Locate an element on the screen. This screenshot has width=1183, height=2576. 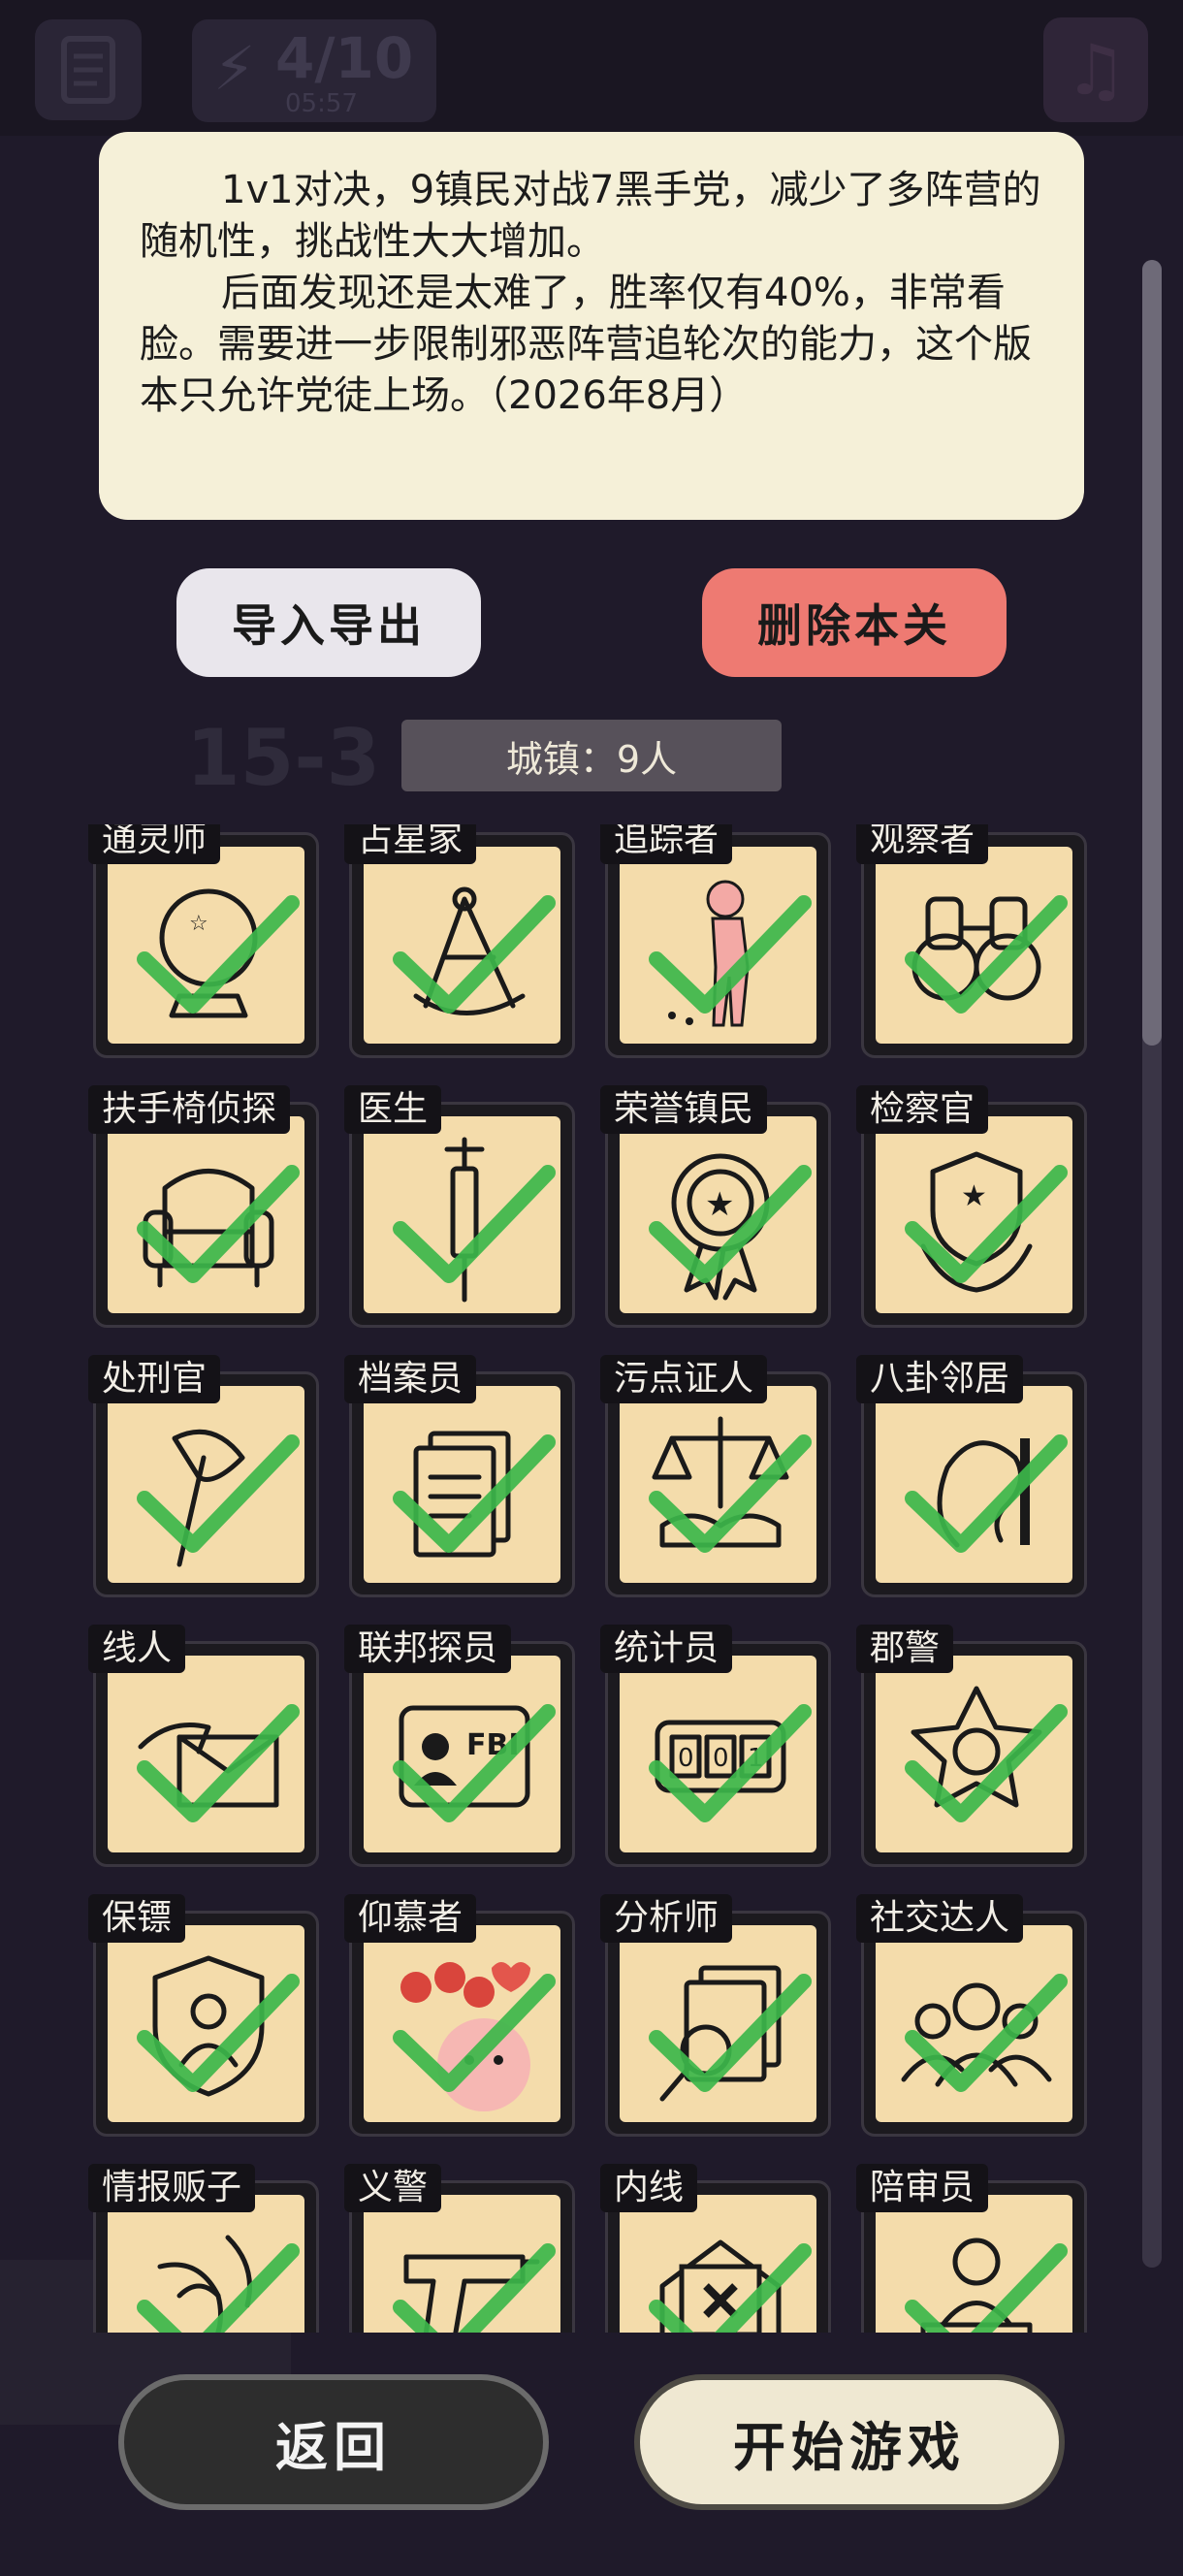
role-card: 线人 is located at coordinates (203, 1746).